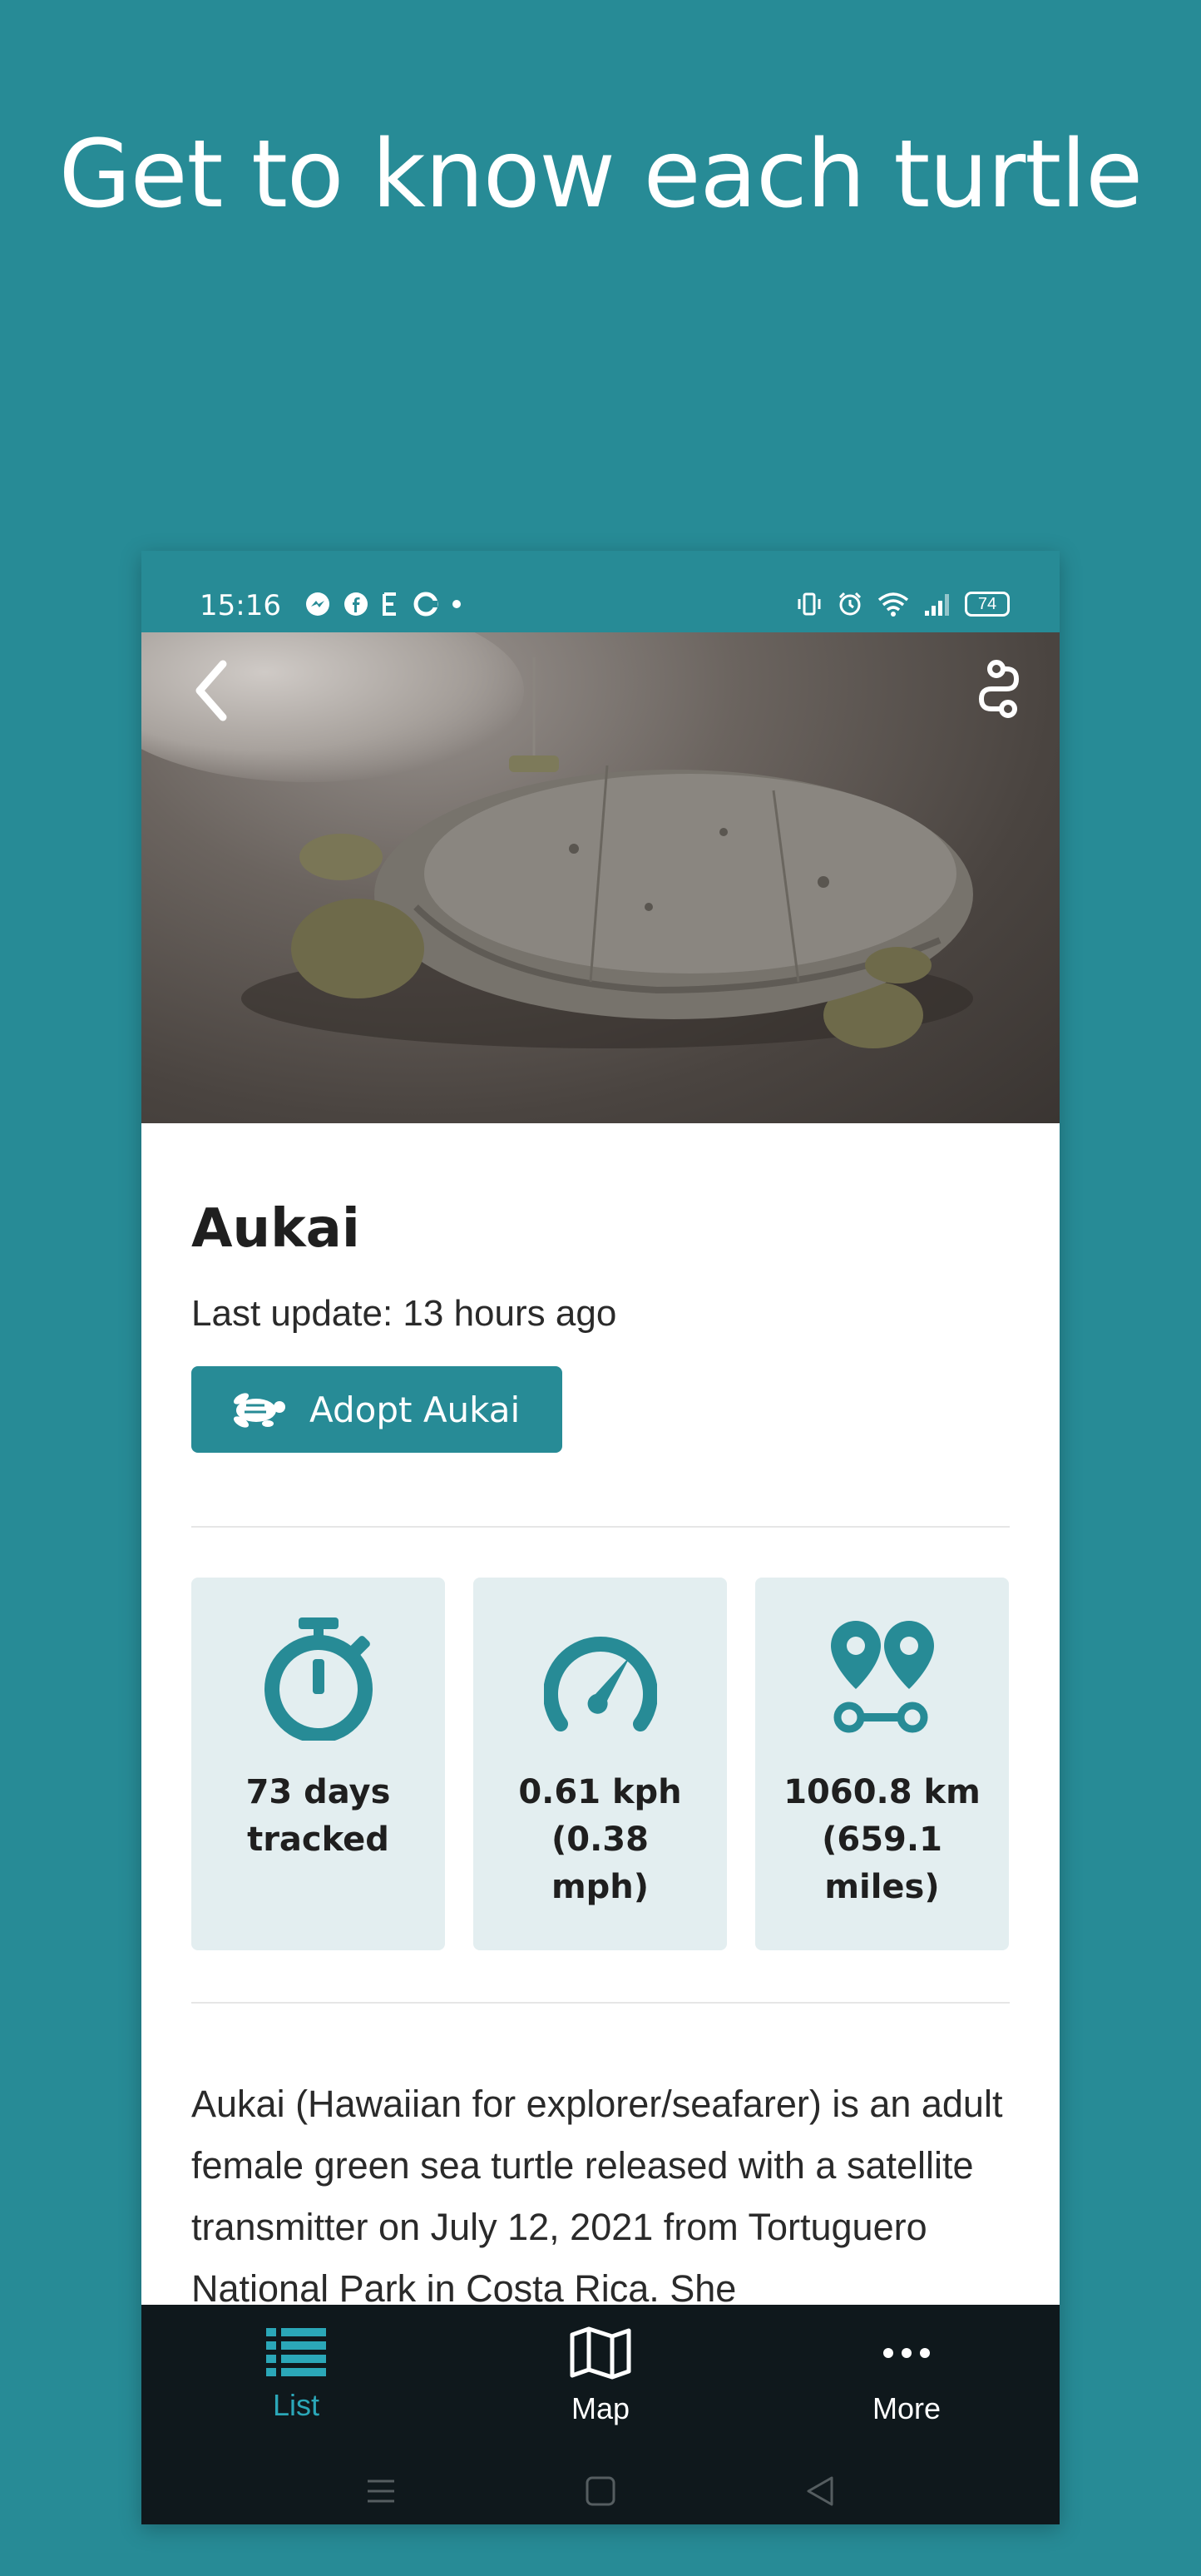  I want to click on e-app-icon, so click(389, 604).